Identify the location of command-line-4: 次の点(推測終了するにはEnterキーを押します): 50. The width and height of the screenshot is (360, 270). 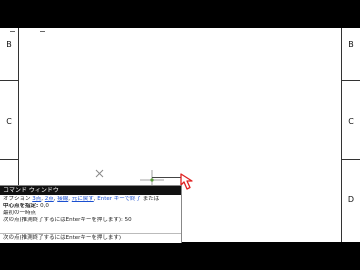
(67, 220).